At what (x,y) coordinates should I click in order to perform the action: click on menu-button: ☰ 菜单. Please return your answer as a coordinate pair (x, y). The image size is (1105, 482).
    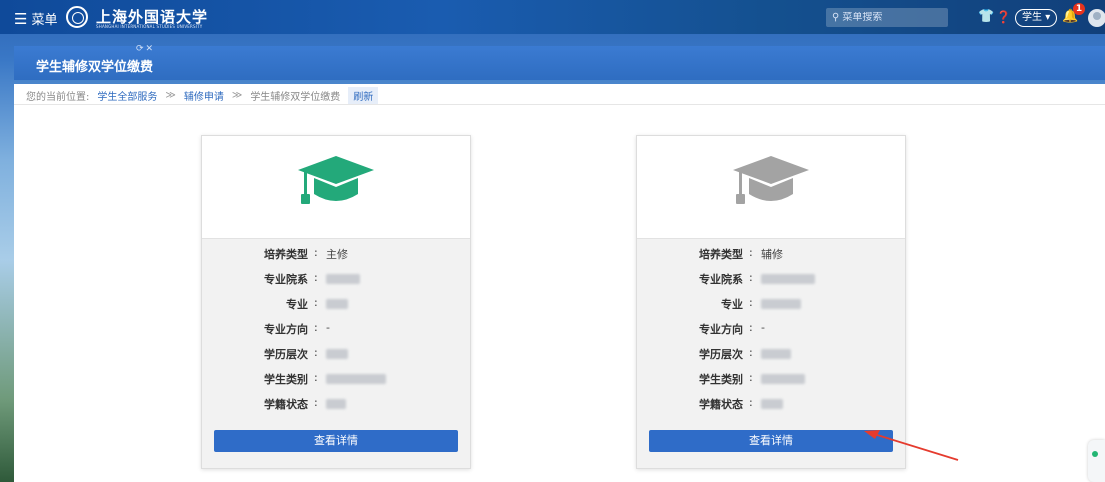
    Looking at the image, I should click on (36, 19).